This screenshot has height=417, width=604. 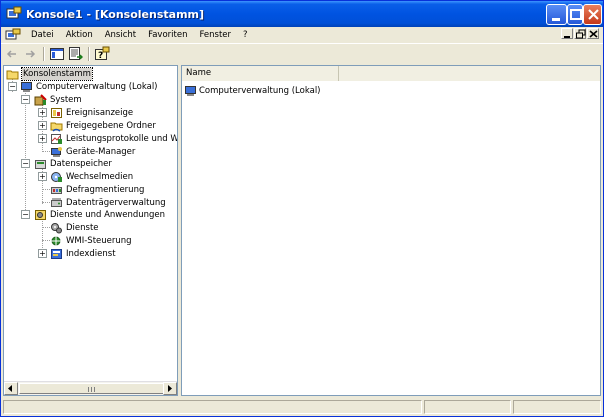 What do you see at coordinates (302, 53) in the screenshot?
I see `toolbar: ?` at bounding box center [302, 53].